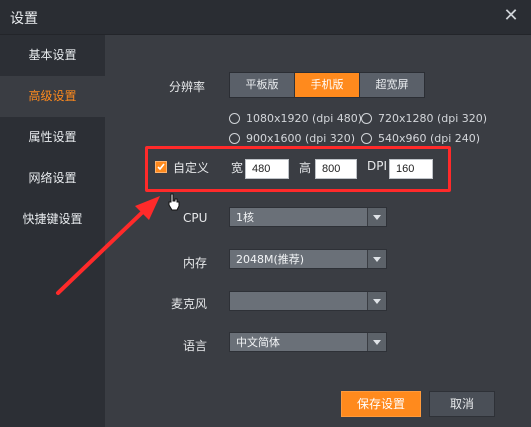 The height and width of the screenshot is (427, 531). I want to click on cancel-button: 取消, so click(462, 404).